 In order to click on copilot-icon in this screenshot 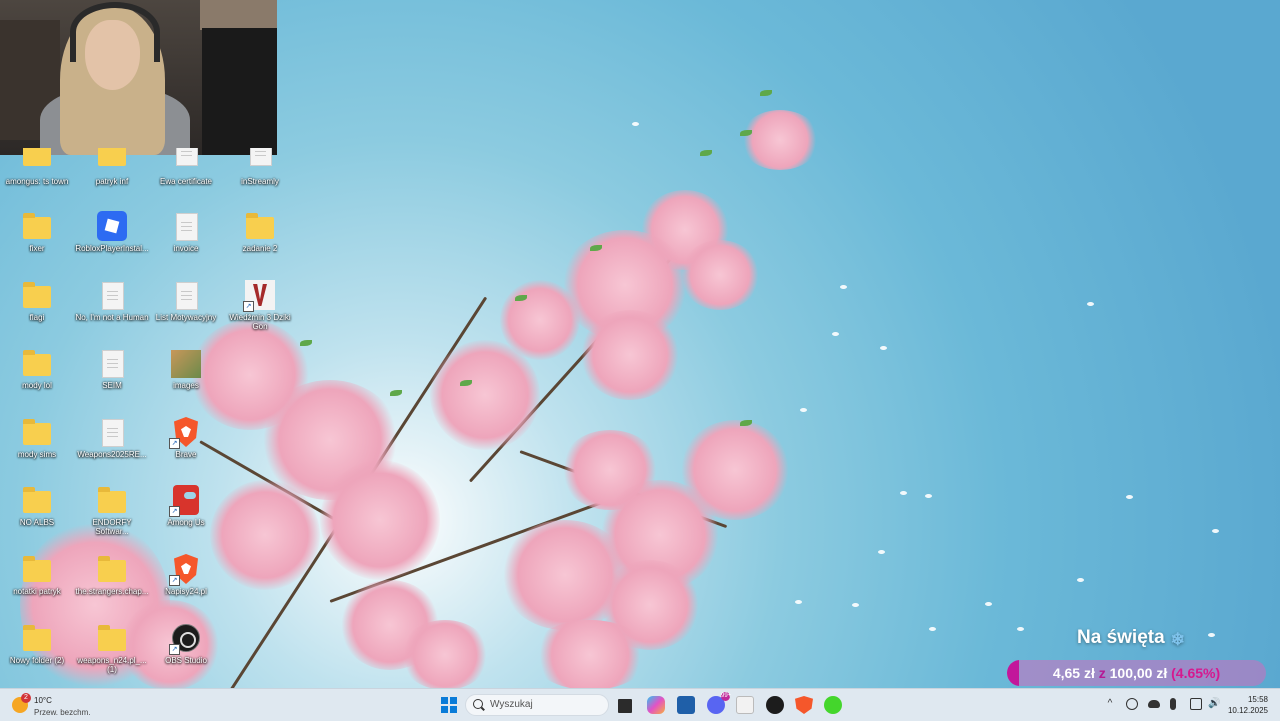, I will do `click(656, 705)`.